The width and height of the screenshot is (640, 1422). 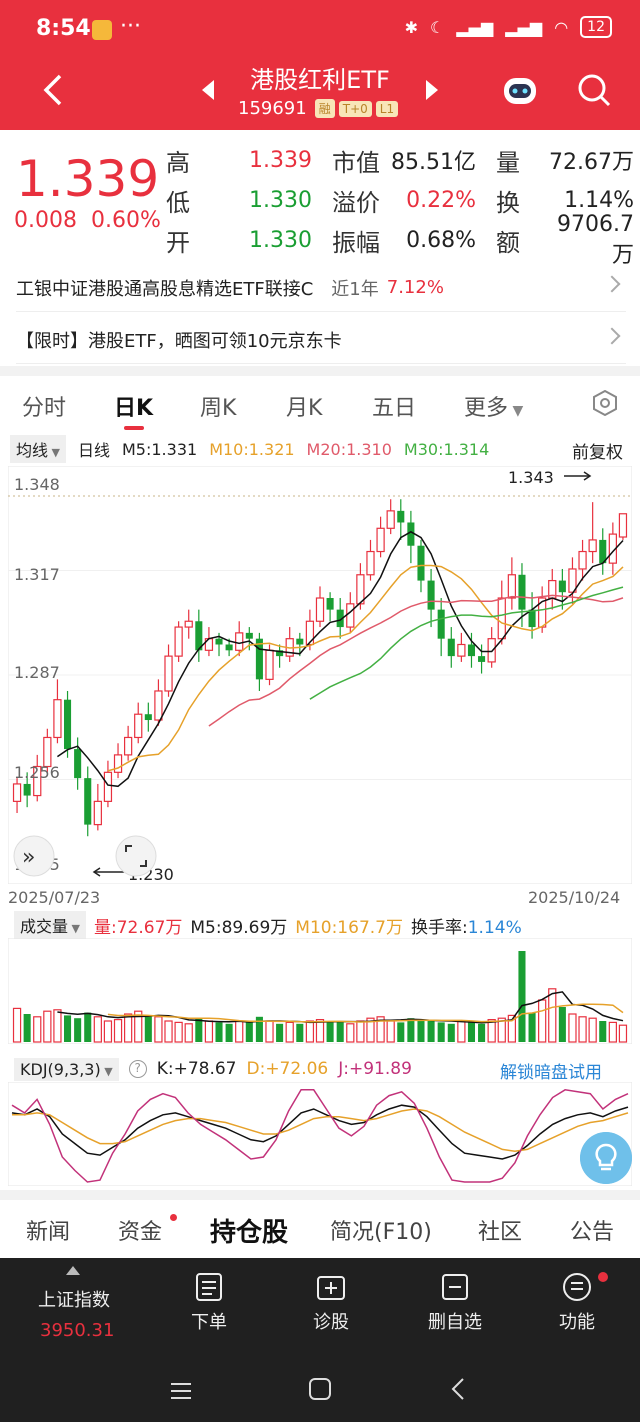 I want to click on ai-assistant-icon, so click(x=520, y=90).